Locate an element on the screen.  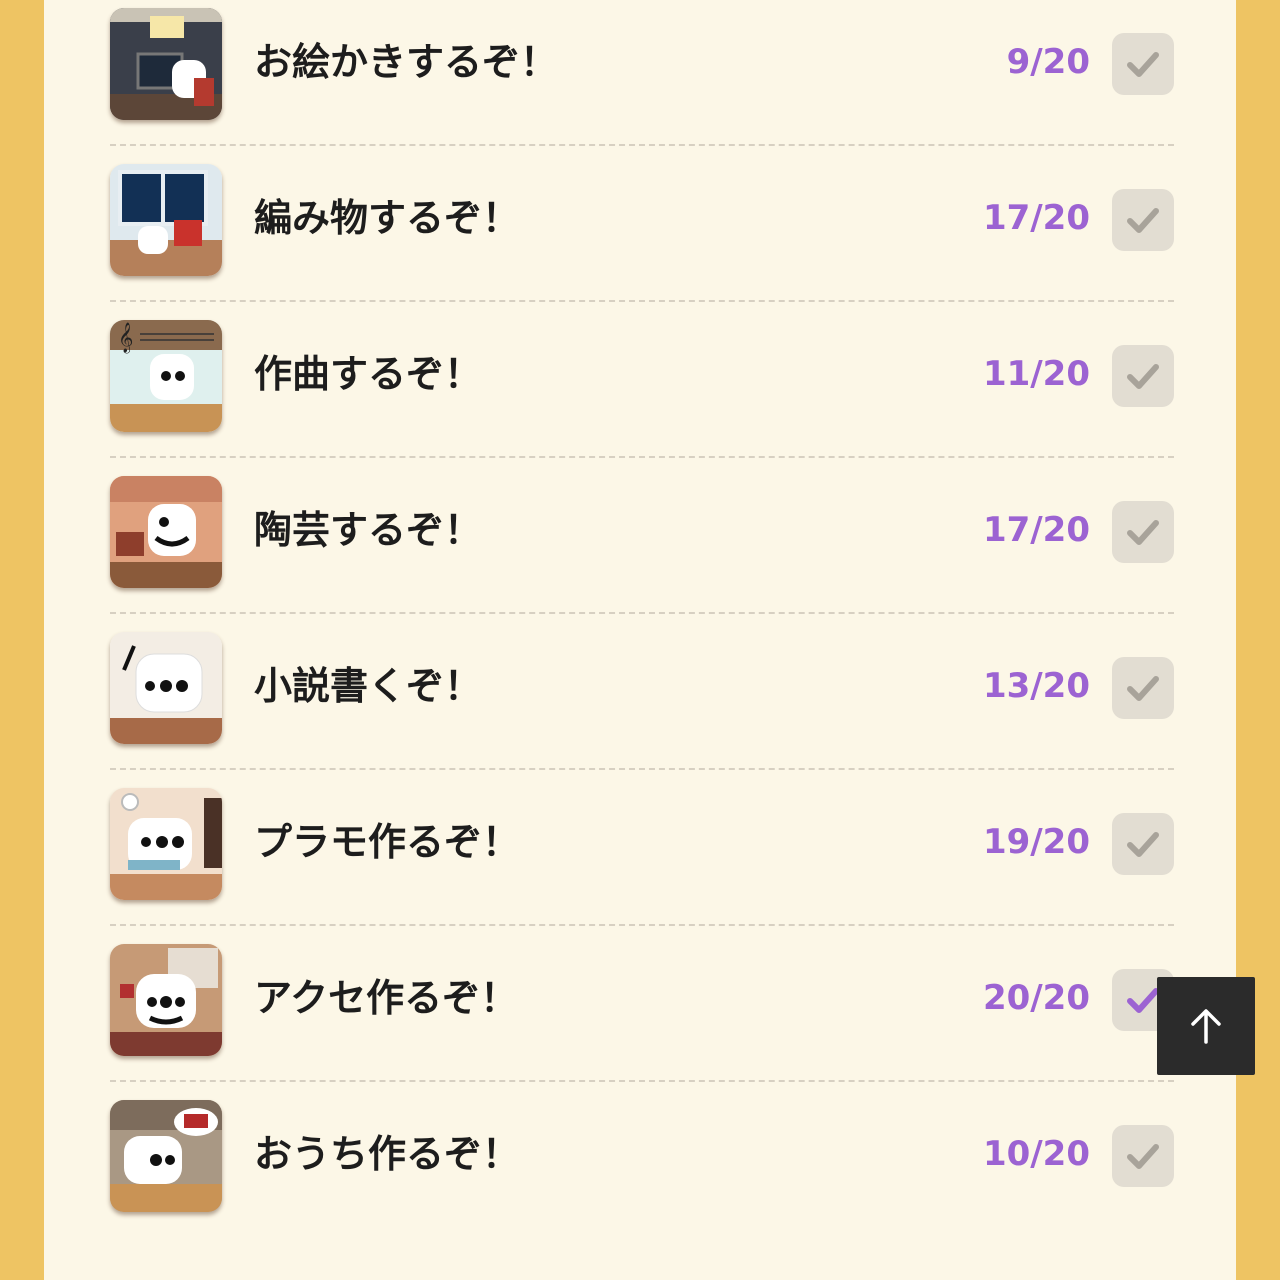
list-item: おうち作るぞ！ 10/20 is located at coordinates (642, 1160).